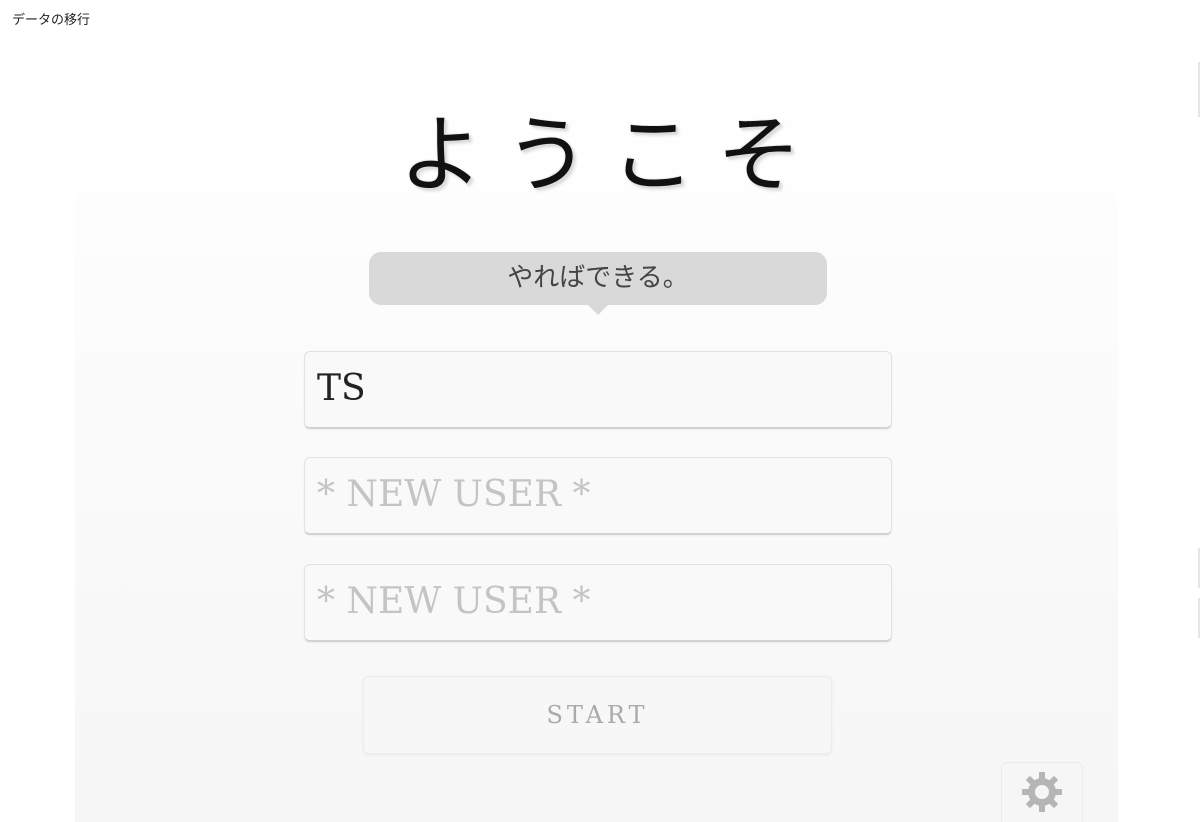 The height and width of the screenshot is (822, 1200). What do you see at coordinates (598, 310) in the screenshot?
I see `bubble-pointer` at bounding box center [598, 310].